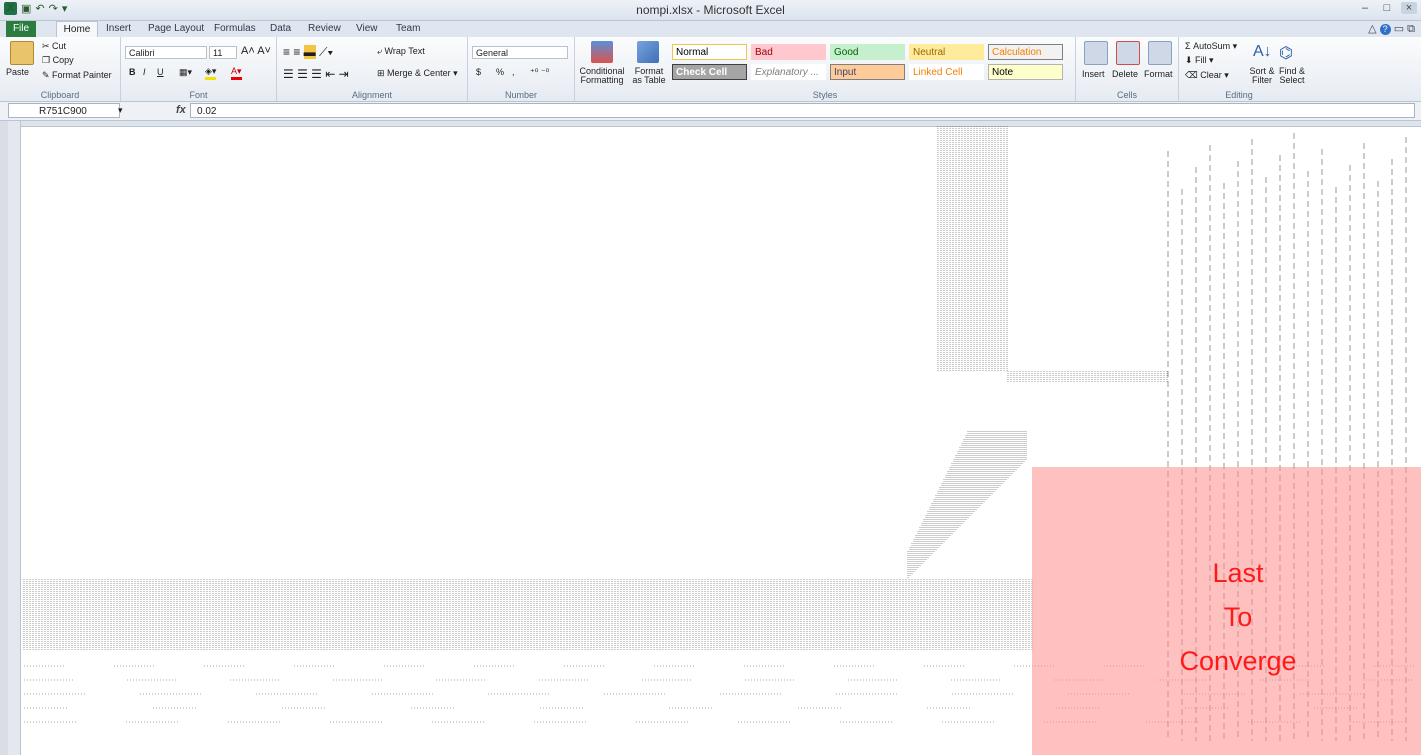 This screenshot has height=755, width=1421. I want to click on scissors-icon: ✂, so click(47, 46).